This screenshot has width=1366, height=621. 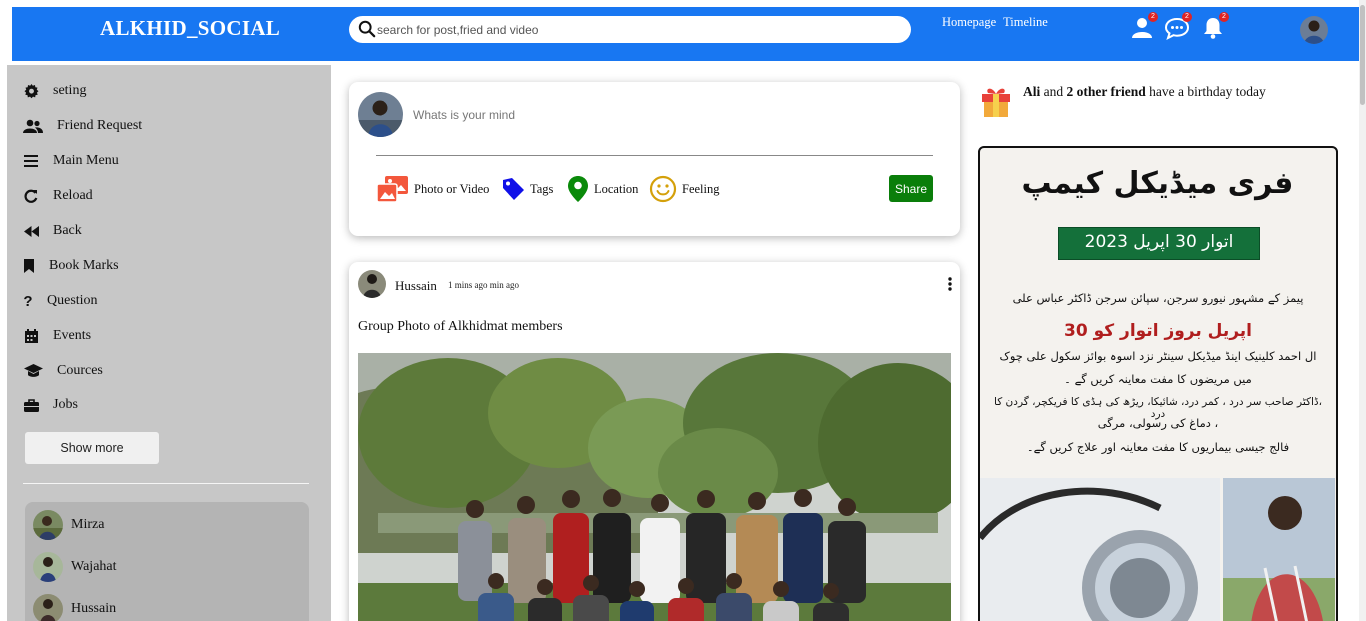 I want to click on photo-icon, so click(x=392, y=189).